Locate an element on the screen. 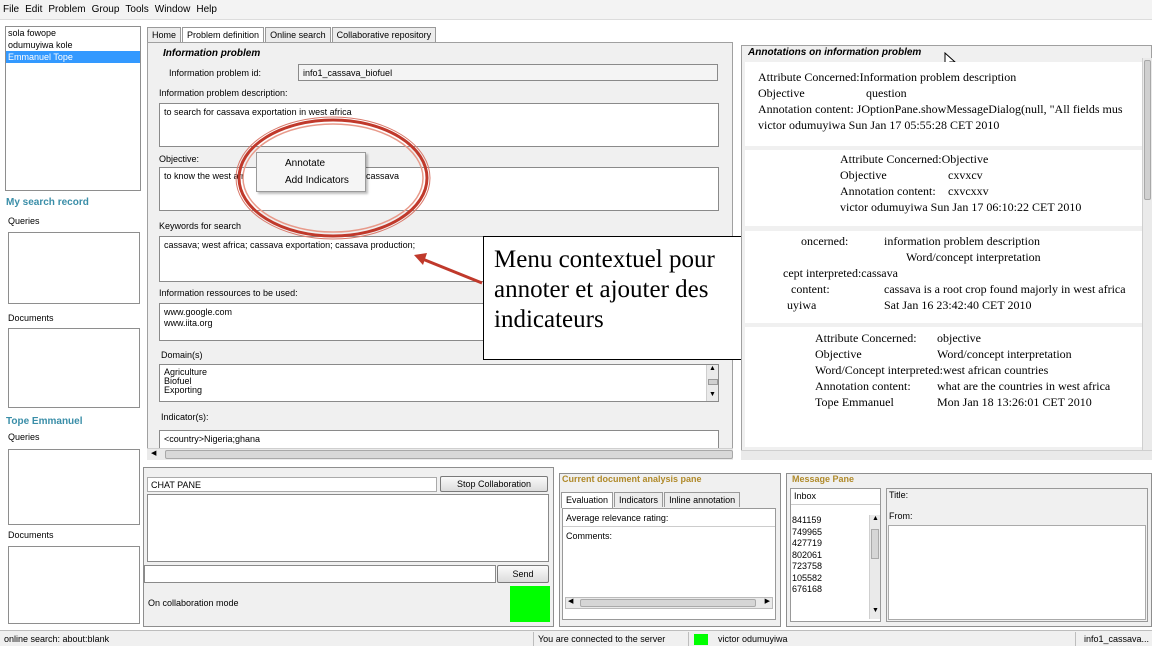  ann3-line5-value: Sat Jan 16 23:42:40 CET 2010 is located at coordinates (958, 305).